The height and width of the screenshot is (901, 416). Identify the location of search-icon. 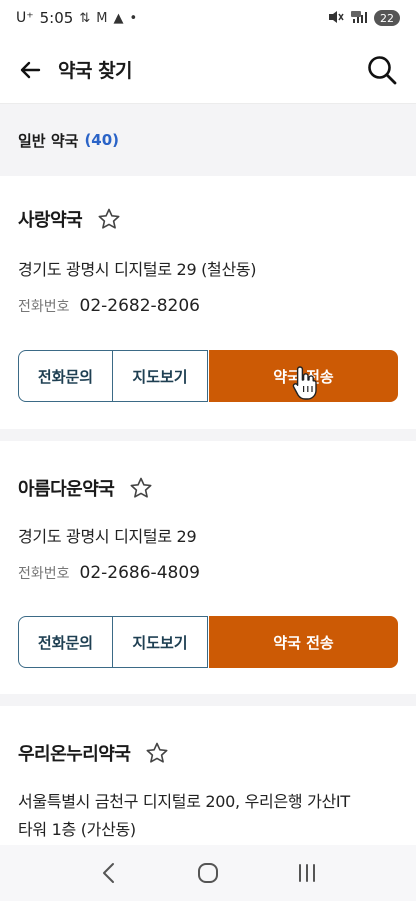
(382, 69).